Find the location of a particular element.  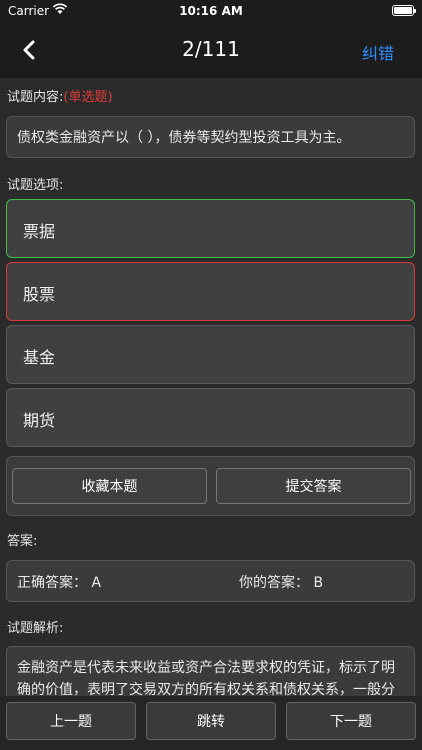

clock: 10:16 AM is located at coordinates (211, 11).